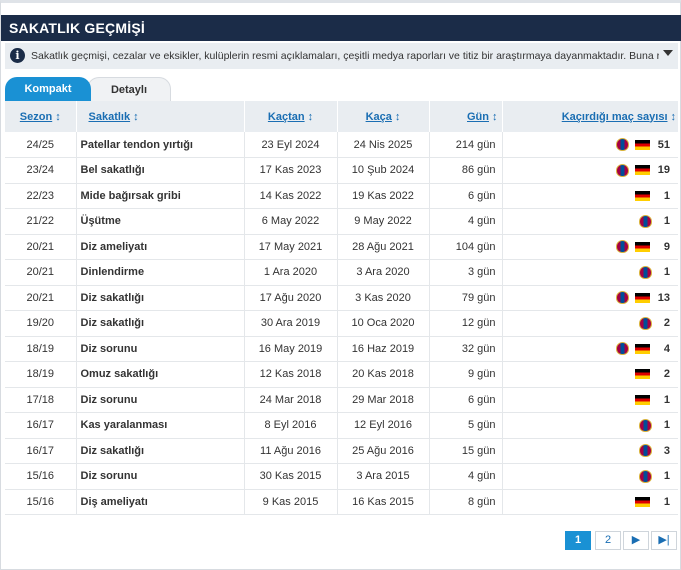 The height and width of the screenshot is (570, 681). Describe the element at coordinates (160, 247) in the screenshot. I see `injury-cell: Diz ameliyatı` at that location.